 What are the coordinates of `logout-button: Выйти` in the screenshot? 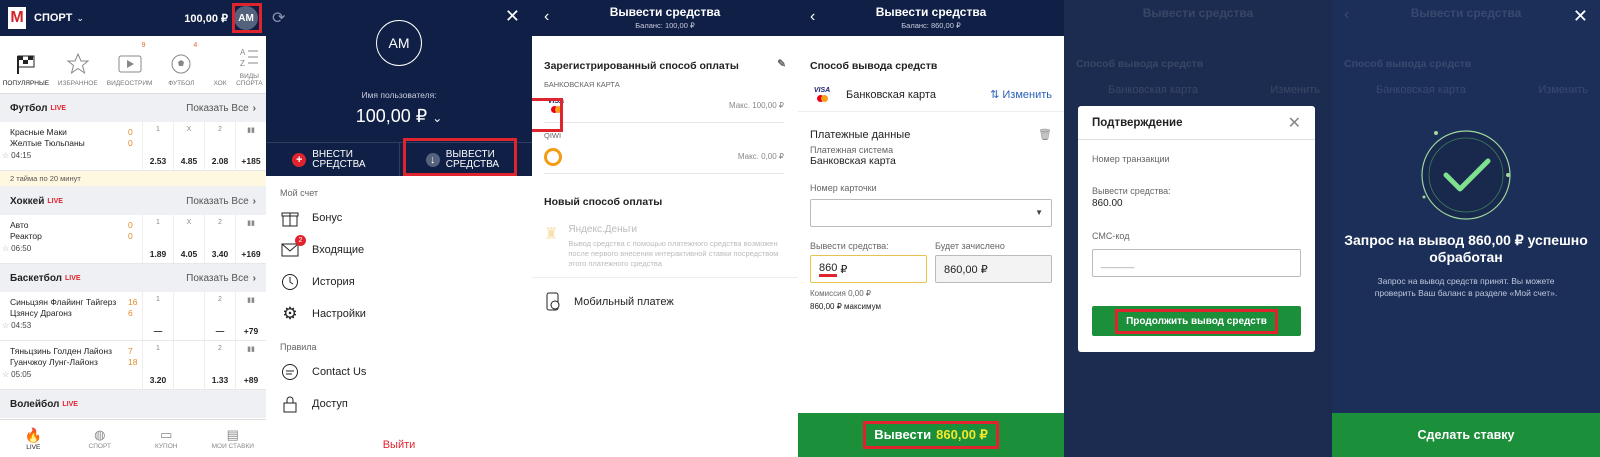 It's located at (399, 445).